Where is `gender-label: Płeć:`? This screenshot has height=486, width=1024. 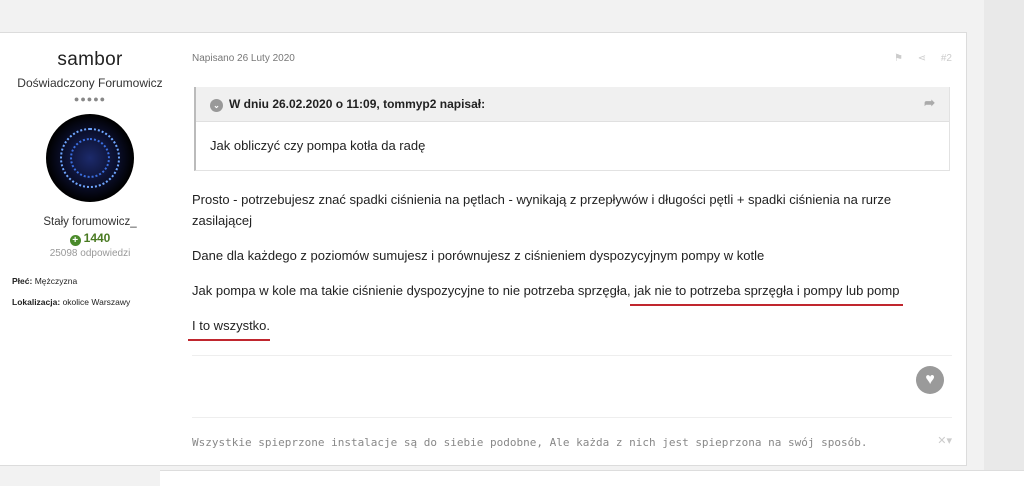 gender-label: Płeć: is located at coordinates (22, 281).